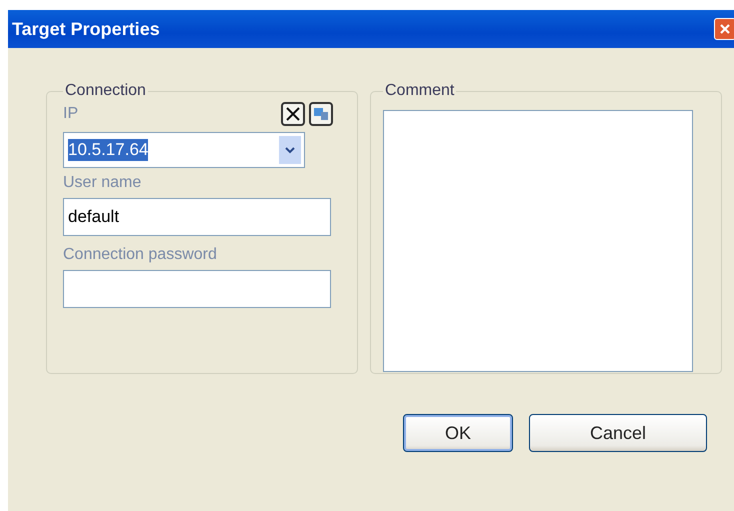 The width and height of the screenshot is (734, 511). Describe the element at coordinates (108, 150) in the screenshot. I see `ip-value: 10.5.17.64` at that location.